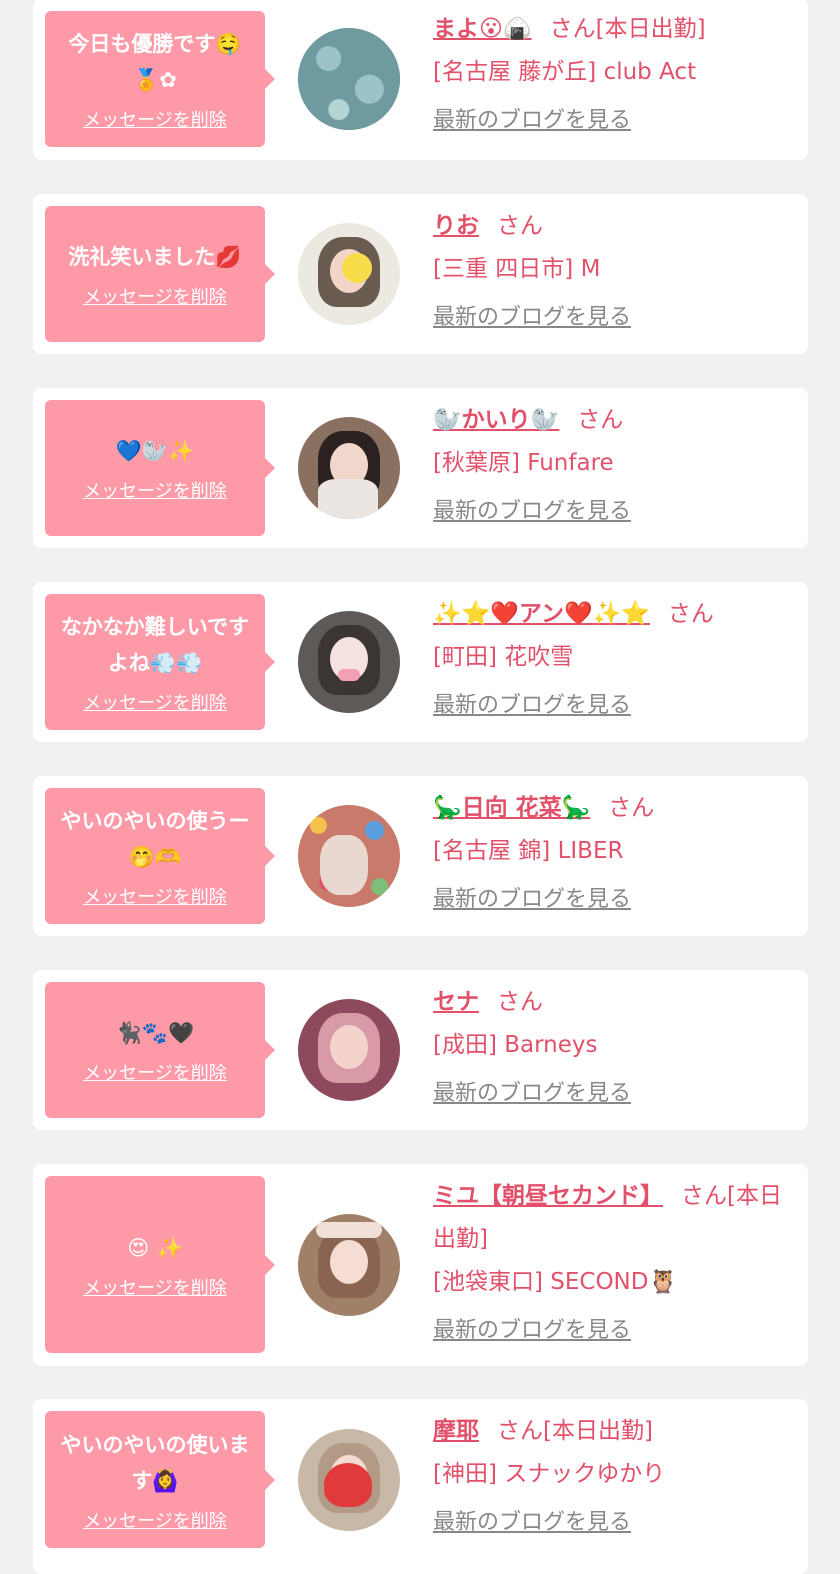  I want to click on message-bubble: やいのやいの使います🙆‍♀️ メッセージを削除, so click(160, 1479).